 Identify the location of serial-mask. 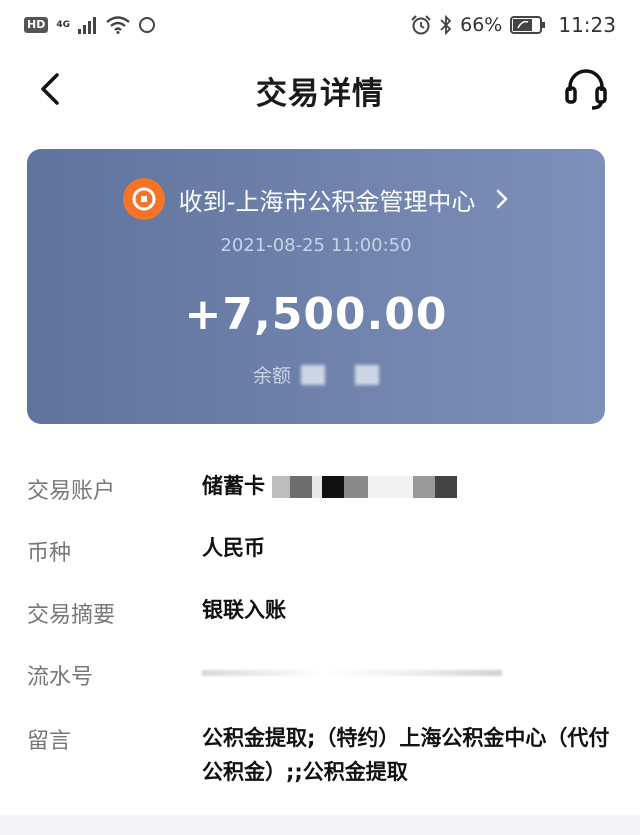
(352, 673).